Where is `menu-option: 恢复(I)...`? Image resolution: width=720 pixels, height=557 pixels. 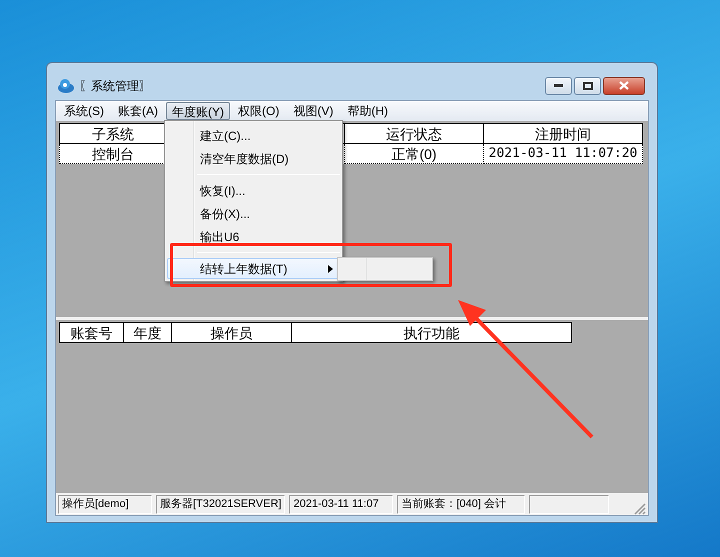 menu-option: 恢复(I)... is located at coordinates (253, 190).